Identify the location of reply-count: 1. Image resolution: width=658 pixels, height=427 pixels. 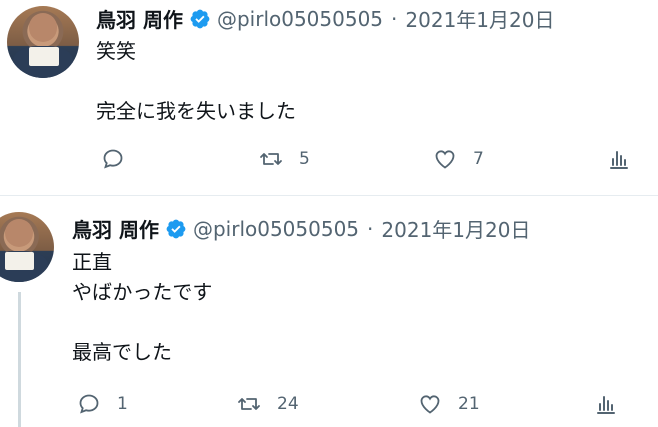
(122, 404).